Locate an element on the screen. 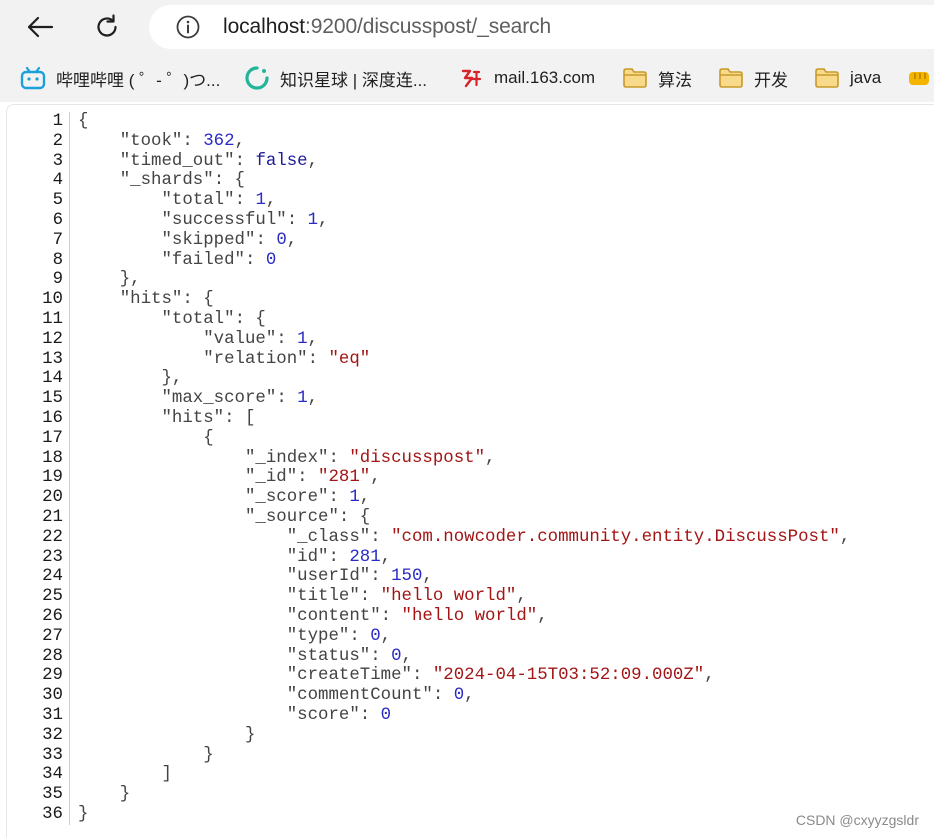 This screenshot has width=934, height=838. line-number: 2 is located at coordinates (57, 141).